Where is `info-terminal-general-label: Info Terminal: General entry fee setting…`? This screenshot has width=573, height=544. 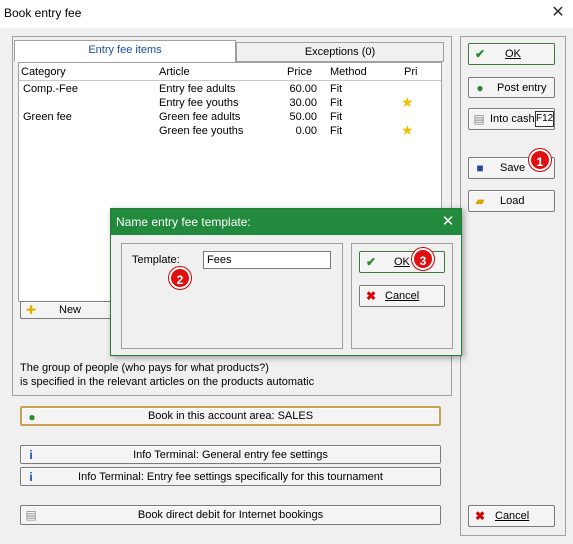
info-terminal-general-label: Info Terminal: General entry fee setting… is located at coordinates (230, 454).